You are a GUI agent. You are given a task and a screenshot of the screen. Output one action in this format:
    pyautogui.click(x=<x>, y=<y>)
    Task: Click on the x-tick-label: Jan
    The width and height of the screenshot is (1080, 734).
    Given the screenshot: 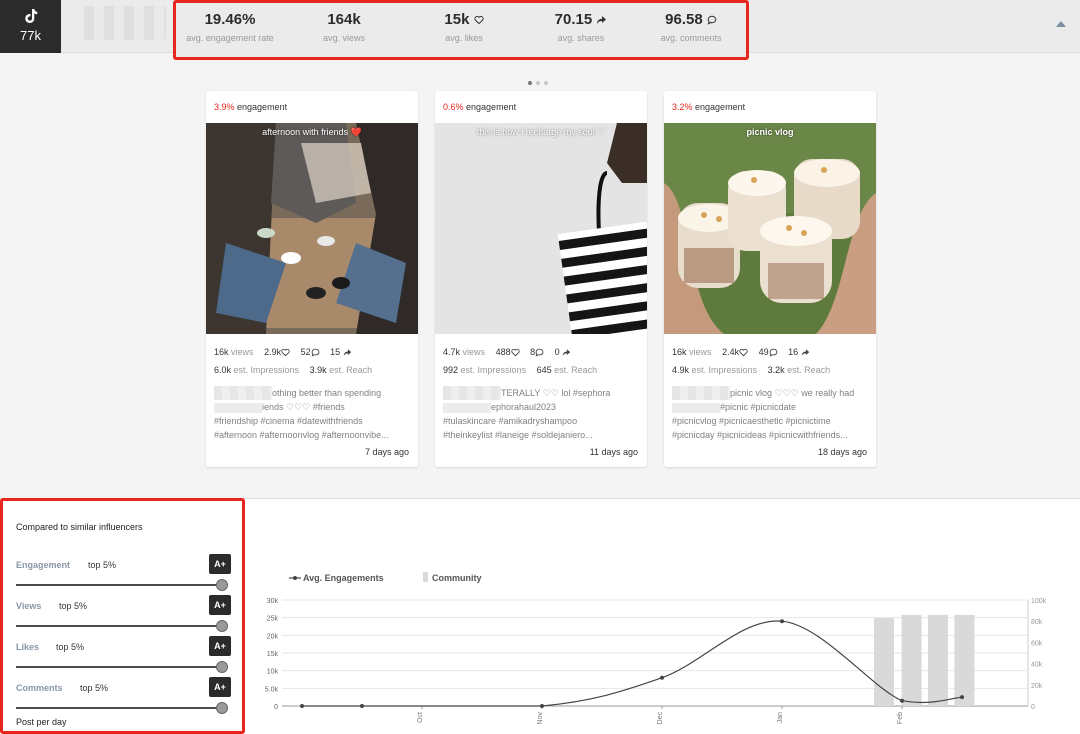 What is the action you would take?
    pyautogui.click(x=780, y=717)
    